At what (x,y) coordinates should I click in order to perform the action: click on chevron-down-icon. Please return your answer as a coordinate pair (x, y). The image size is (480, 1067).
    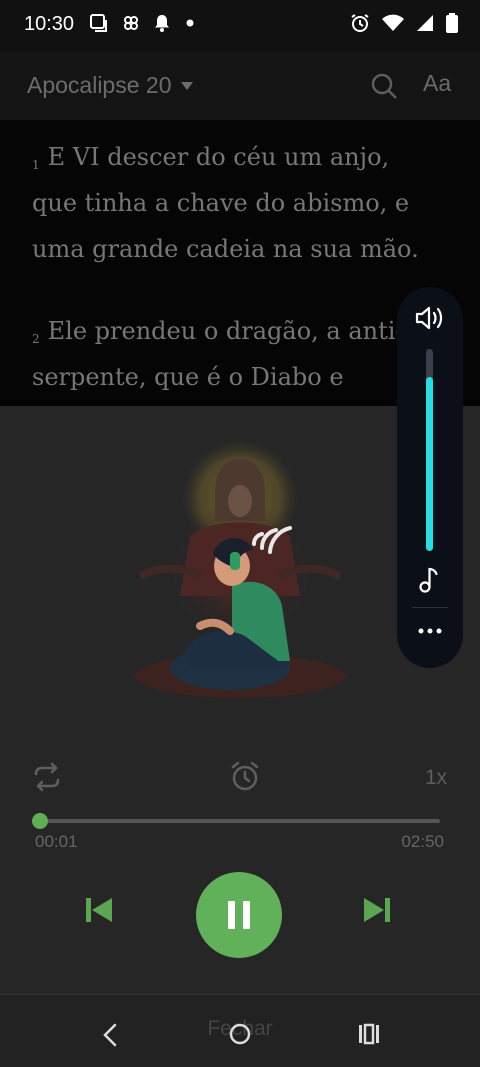
    Looking at the image, I should click on (186, 85).